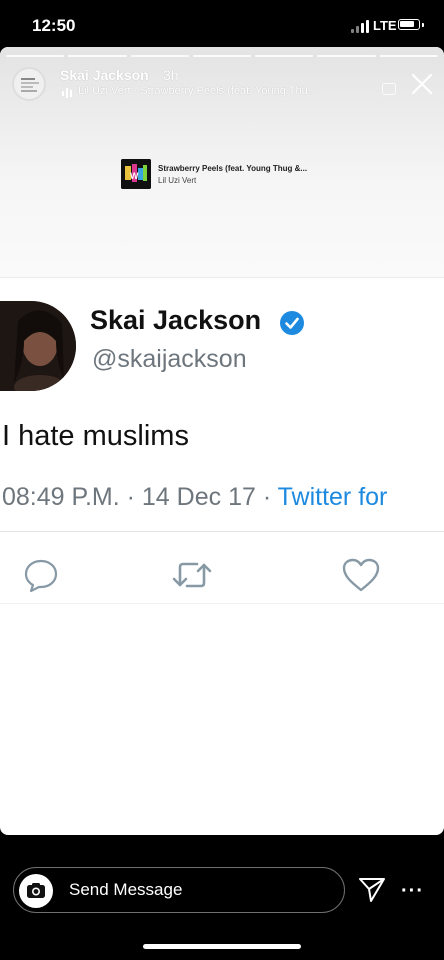  I want to click on camera-icon, so click(36, 890).